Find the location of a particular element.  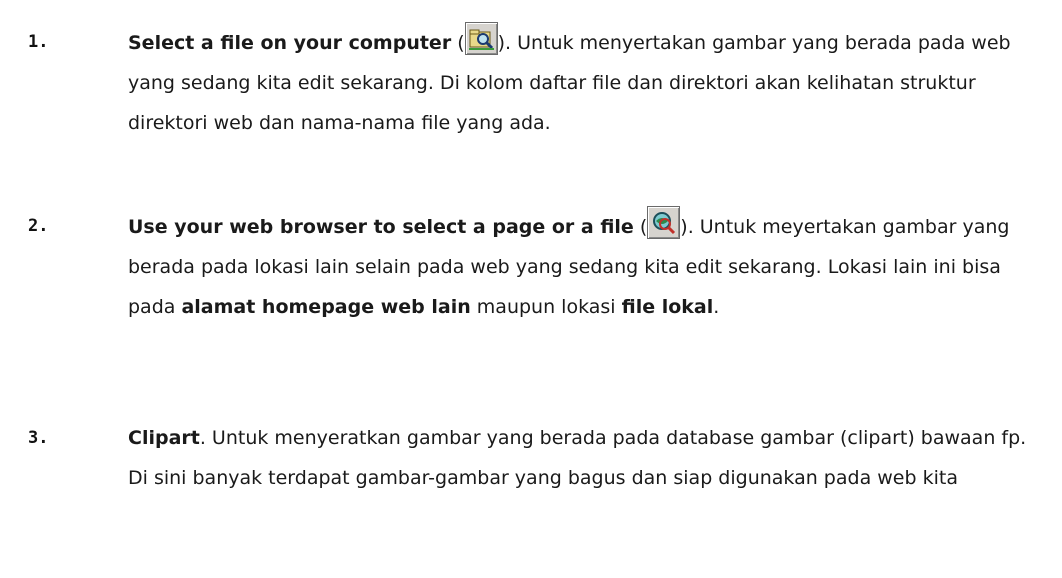

highlight-local-file: file lokal is located at coordinates (667, 307).